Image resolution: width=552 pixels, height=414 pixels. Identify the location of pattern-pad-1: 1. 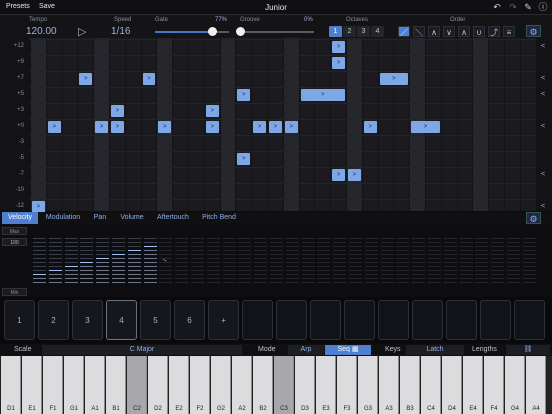
(19, 320).